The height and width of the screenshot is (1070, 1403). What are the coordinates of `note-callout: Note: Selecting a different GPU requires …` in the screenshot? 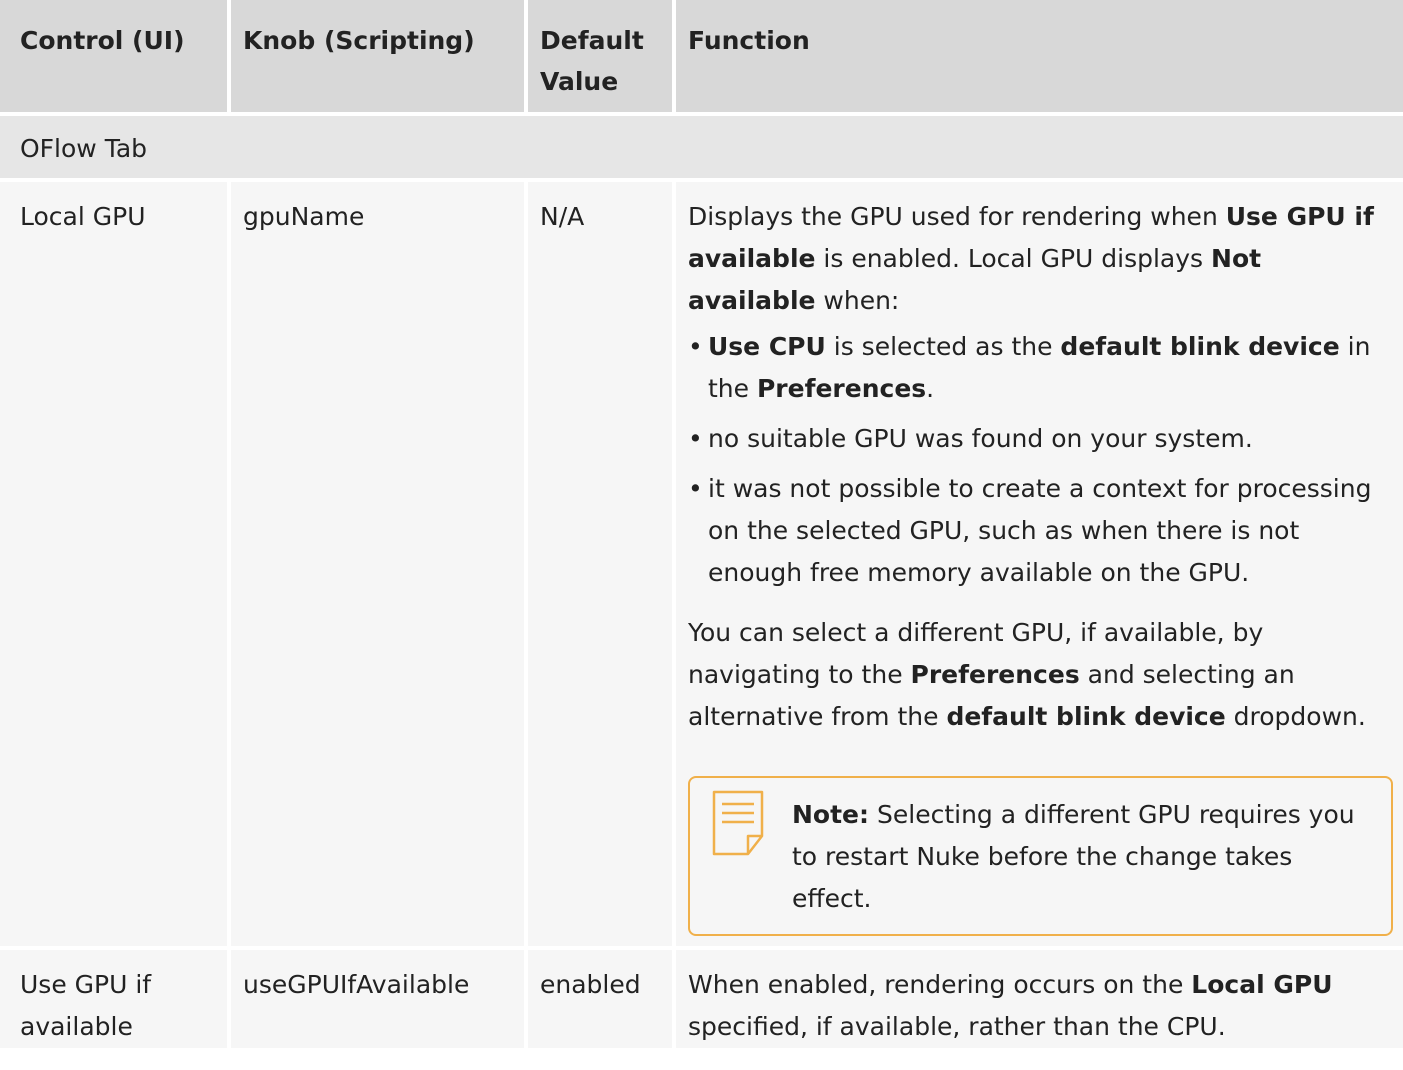 It's located at (1040, 856).